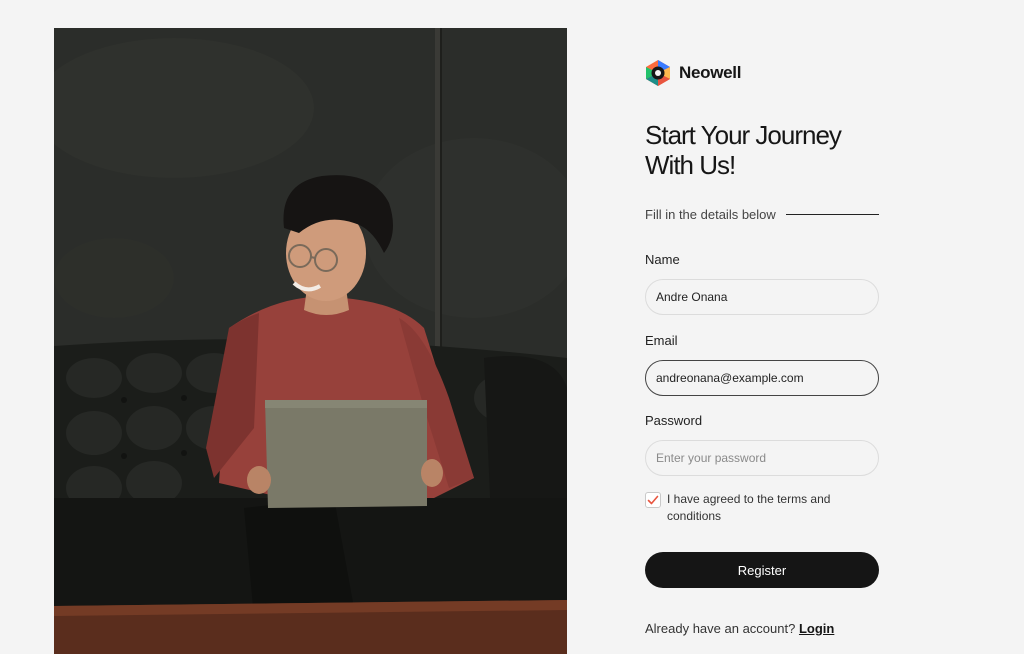 The image size is (1024, 654). I want to click on subtitle-divider, so click(832, 214).